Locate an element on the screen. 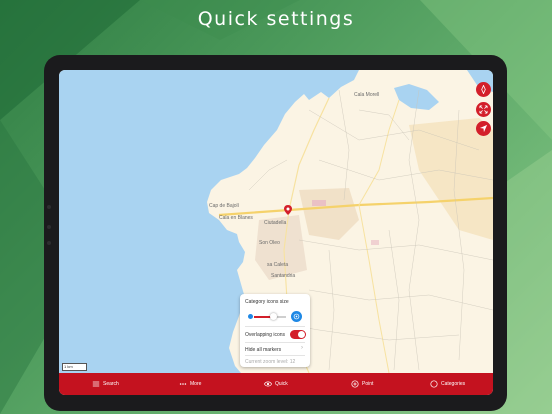 The width and height of the screenshot is (552, 414). slider-knob is located at coordinates (274, 316).